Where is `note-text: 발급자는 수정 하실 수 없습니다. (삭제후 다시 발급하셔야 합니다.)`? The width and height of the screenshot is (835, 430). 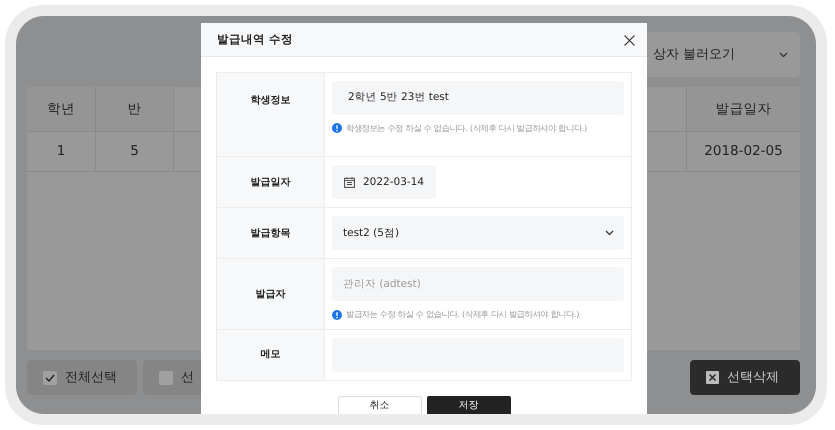
note-text: 발급자는 수정 하실 수 없습니다. (삭제후 다시 발급하셔야 합니다.) is located at coordinates (463, 314).